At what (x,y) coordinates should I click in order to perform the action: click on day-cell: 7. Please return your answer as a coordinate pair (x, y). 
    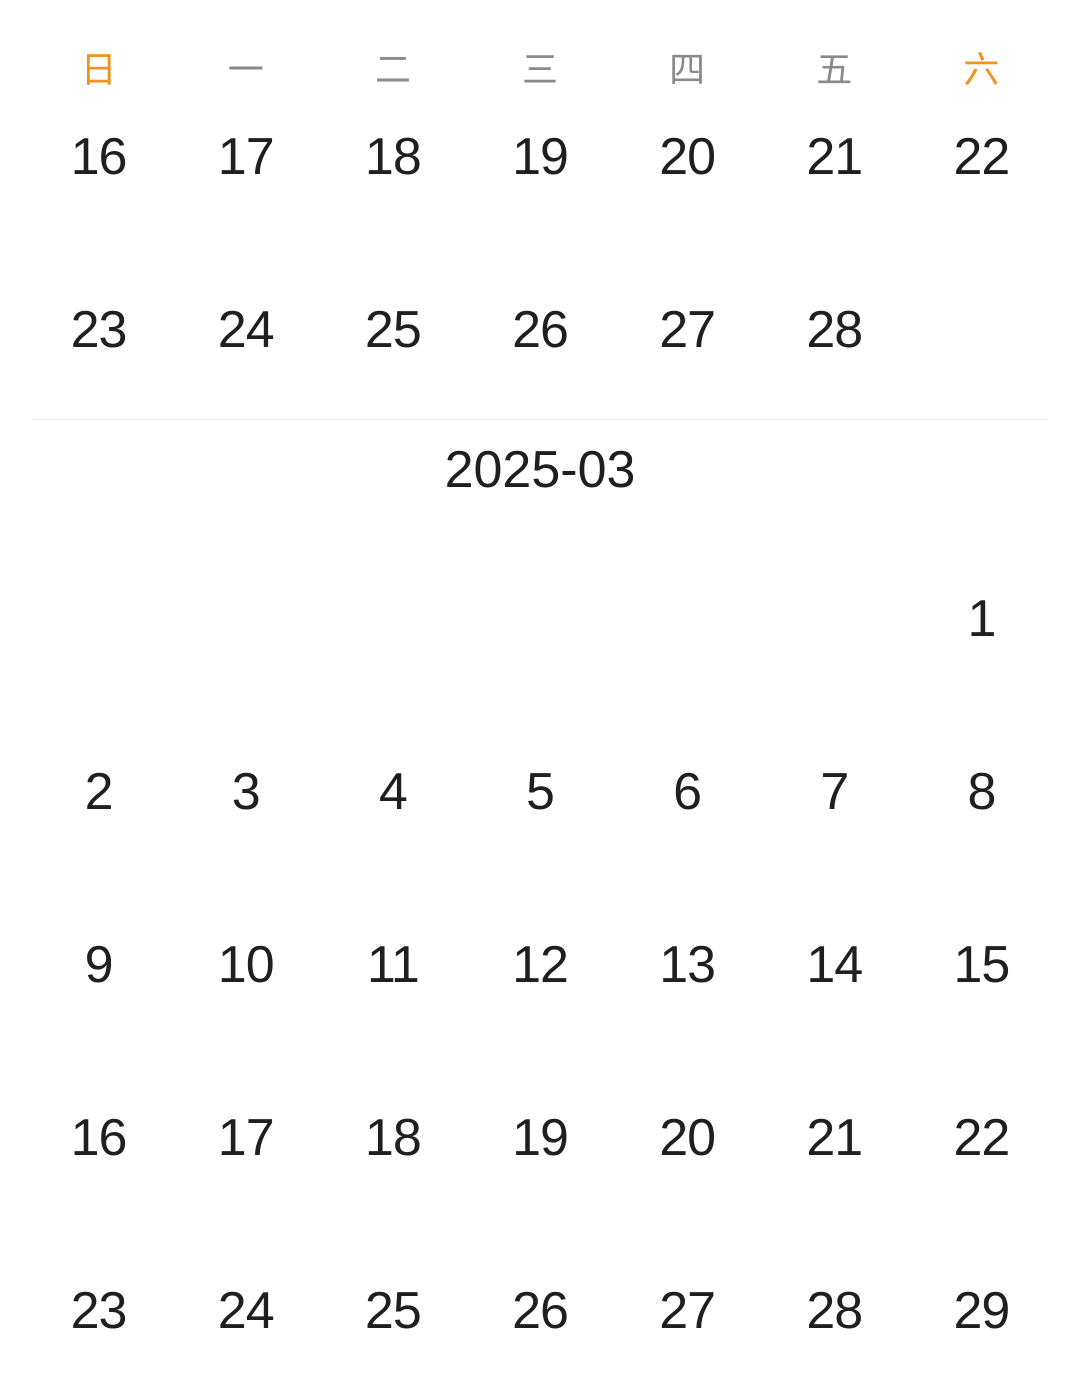
    Looking at the image, I should click on (834, 791).